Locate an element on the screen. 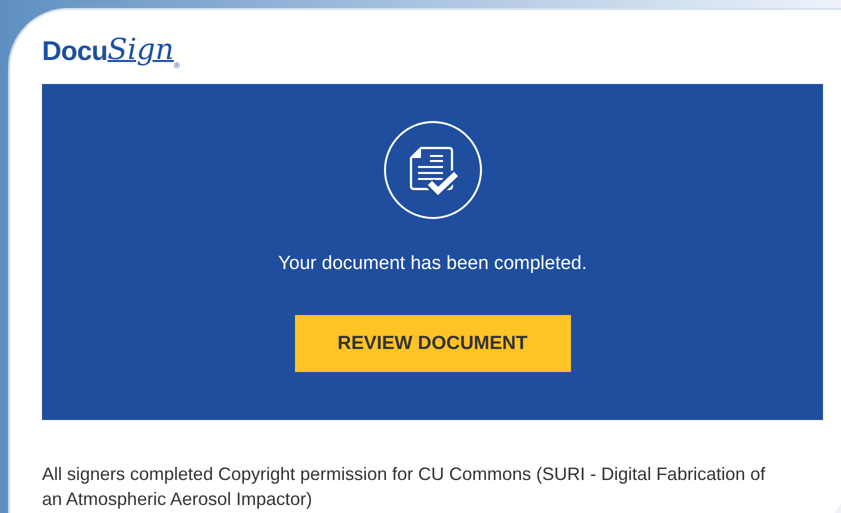 Image resolution: width=841 pixels, height=513 pixels. summary-text: All signers completed Copyright permission for CU Commons (SURI - Digital Fabrication of an Atmospheric Aerosol Impactor) is located at coordinates (404, 487).